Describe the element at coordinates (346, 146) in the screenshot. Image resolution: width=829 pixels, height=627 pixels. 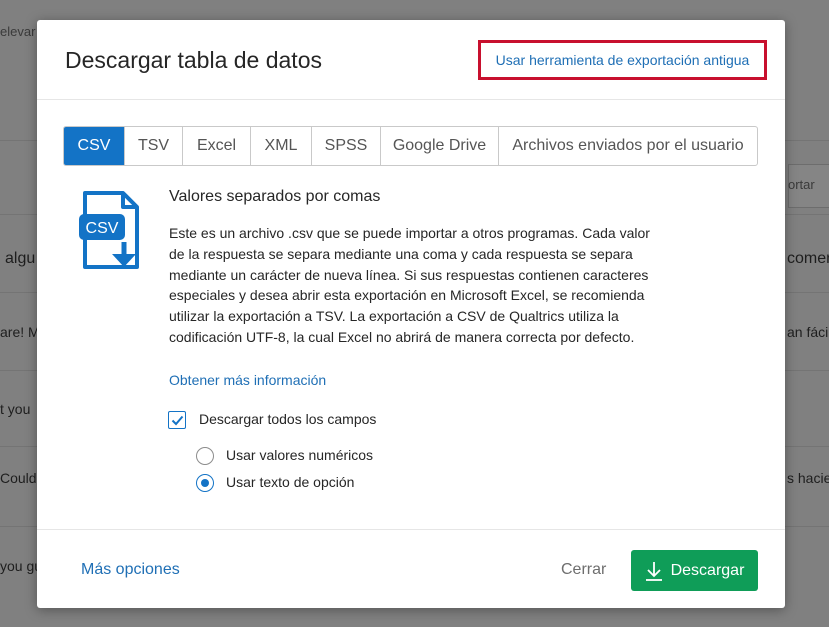
I see `tab-spss: SPSS` at that location.